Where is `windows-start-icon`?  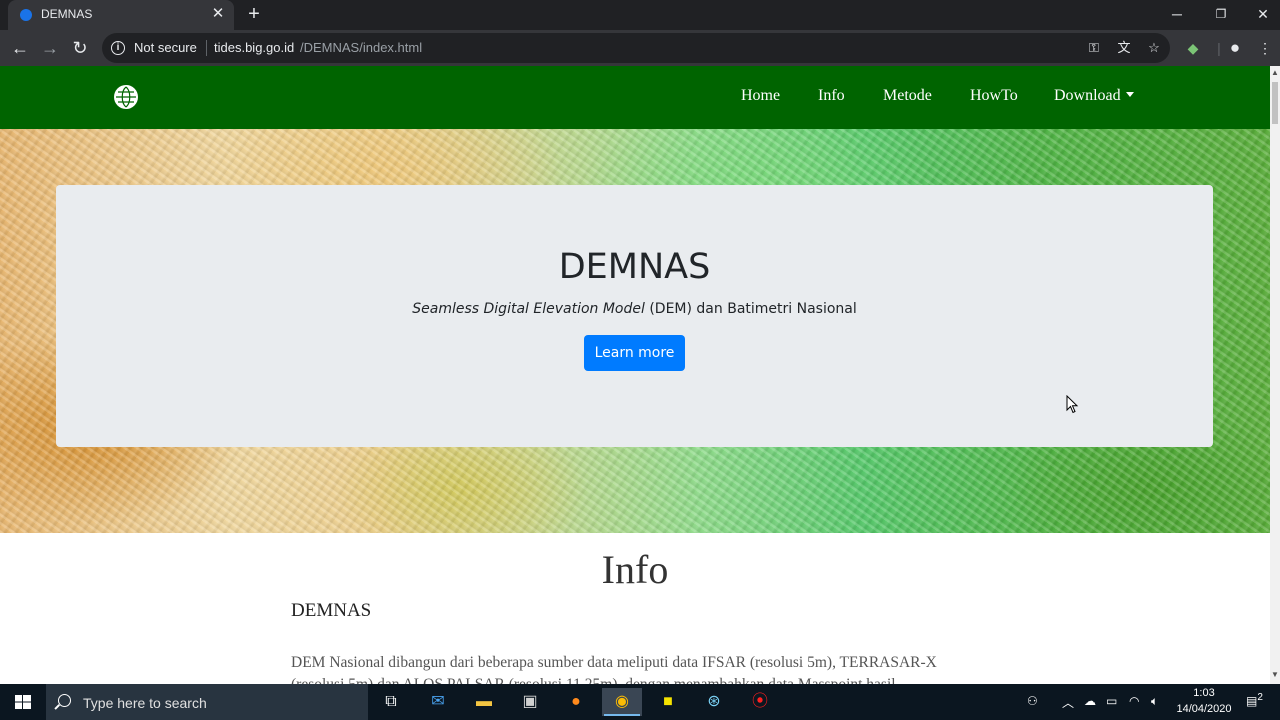
windows-start-icon is located at coordinates (23, 702).